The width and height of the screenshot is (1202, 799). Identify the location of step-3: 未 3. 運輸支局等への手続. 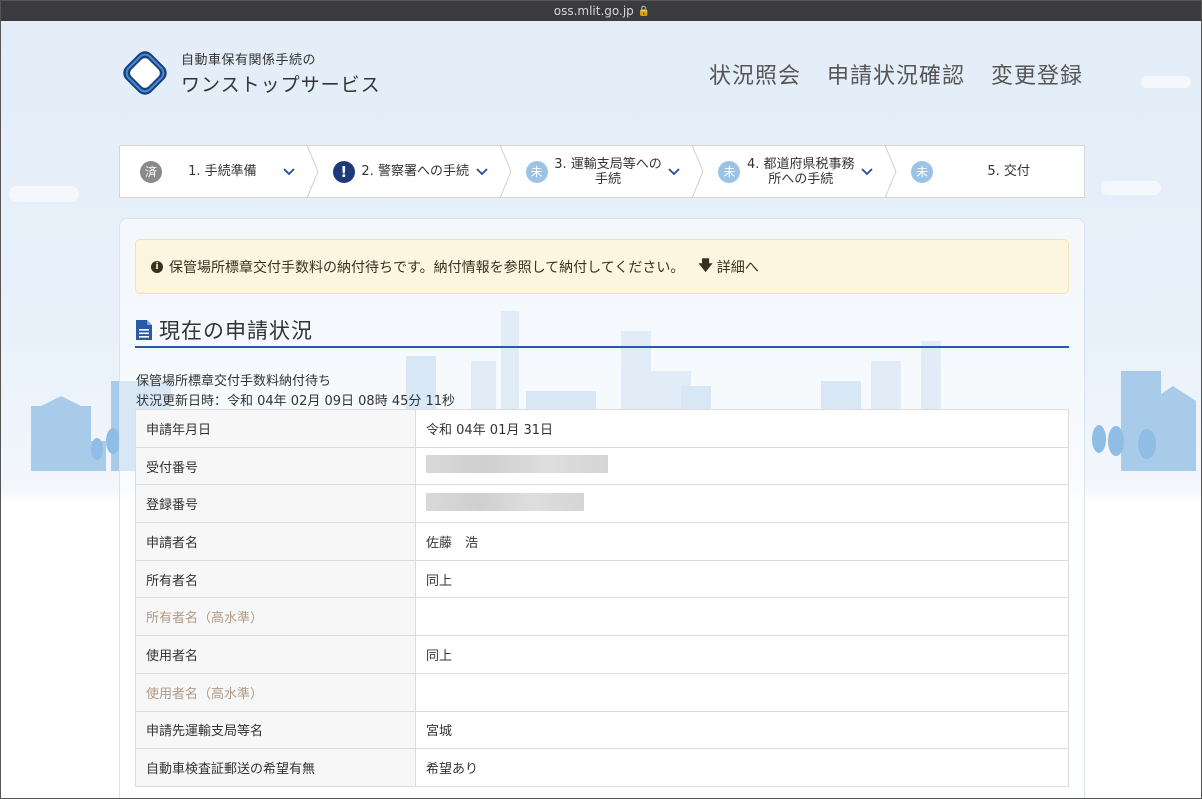
(605, 171).